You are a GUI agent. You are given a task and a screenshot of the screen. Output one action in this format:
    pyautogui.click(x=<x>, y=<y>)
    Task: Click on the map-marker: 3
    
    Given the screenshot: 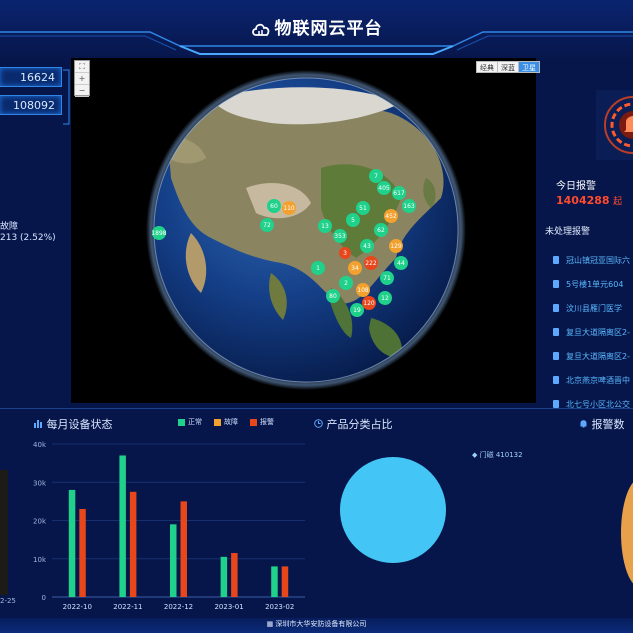 What is the action you would take?
    pyautogui.click(x=345, y=253)
    